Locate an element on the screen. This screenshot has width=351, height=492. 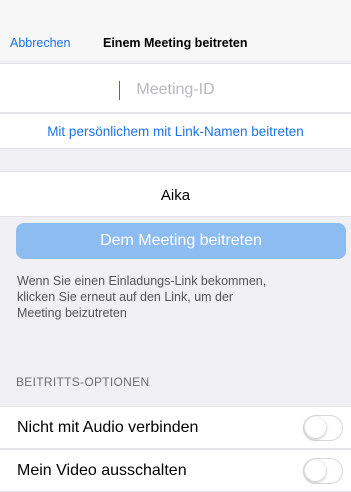
option-label: Mein Video ausschalten is located at coordinates (102, 470).